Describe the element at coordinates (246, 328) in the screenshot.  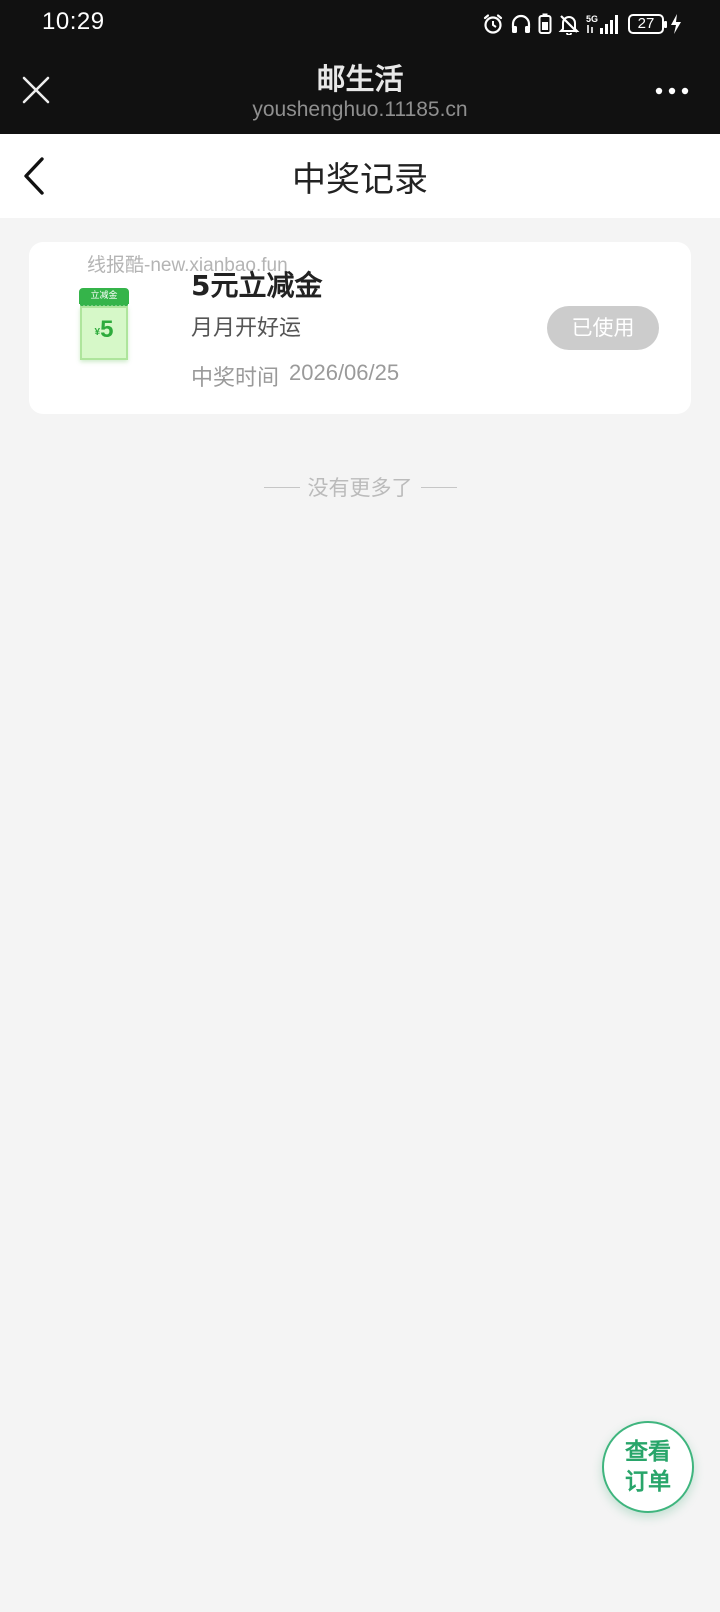
I see `prize-description: 月月开好运` at that location.